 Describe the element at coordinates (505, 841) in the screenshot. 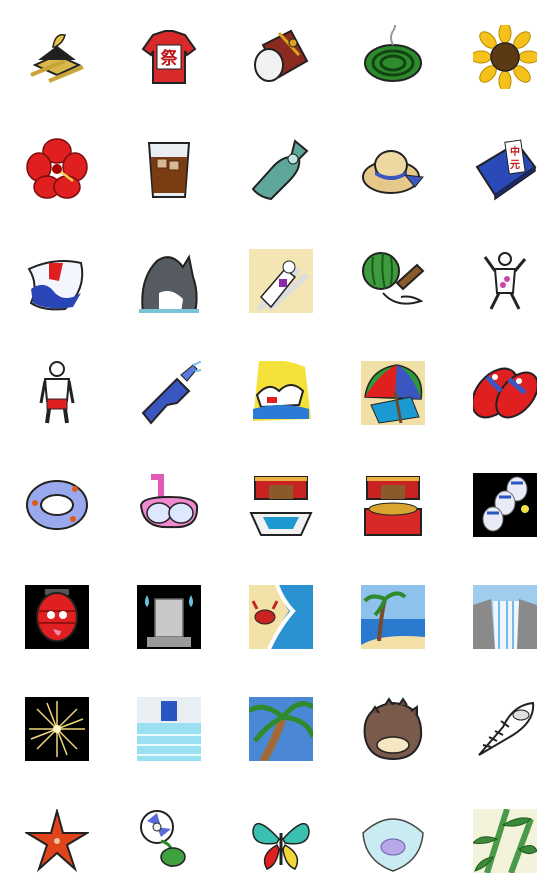

I see `bamboo-icon` at that location.